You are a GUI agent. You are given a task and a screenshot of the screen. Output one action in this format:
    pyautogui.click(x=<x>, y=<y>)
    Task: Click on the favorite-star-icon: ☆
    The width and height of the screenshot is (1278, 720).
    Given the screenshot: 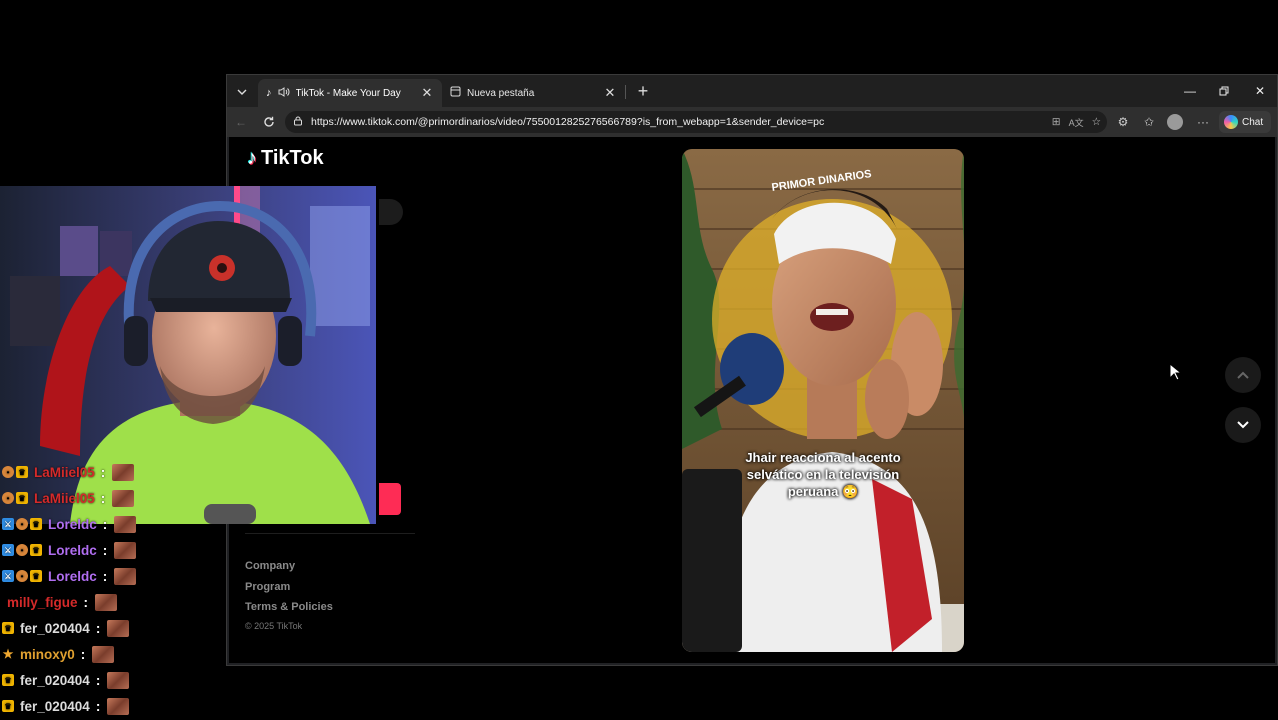 What is the action you would take?
    pyautogui.click(x=1096, y=122)
    